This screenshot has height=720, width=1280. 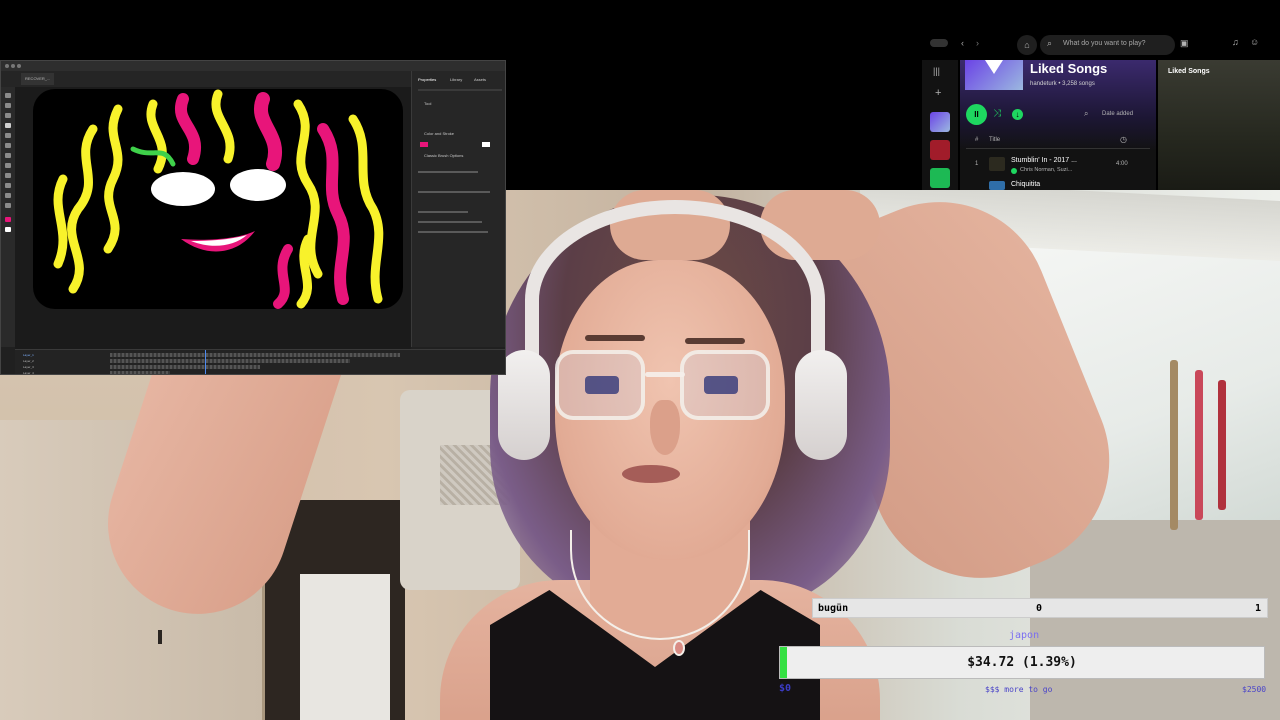 I want to click on stroke-swatch, so click(x=486, y=144).